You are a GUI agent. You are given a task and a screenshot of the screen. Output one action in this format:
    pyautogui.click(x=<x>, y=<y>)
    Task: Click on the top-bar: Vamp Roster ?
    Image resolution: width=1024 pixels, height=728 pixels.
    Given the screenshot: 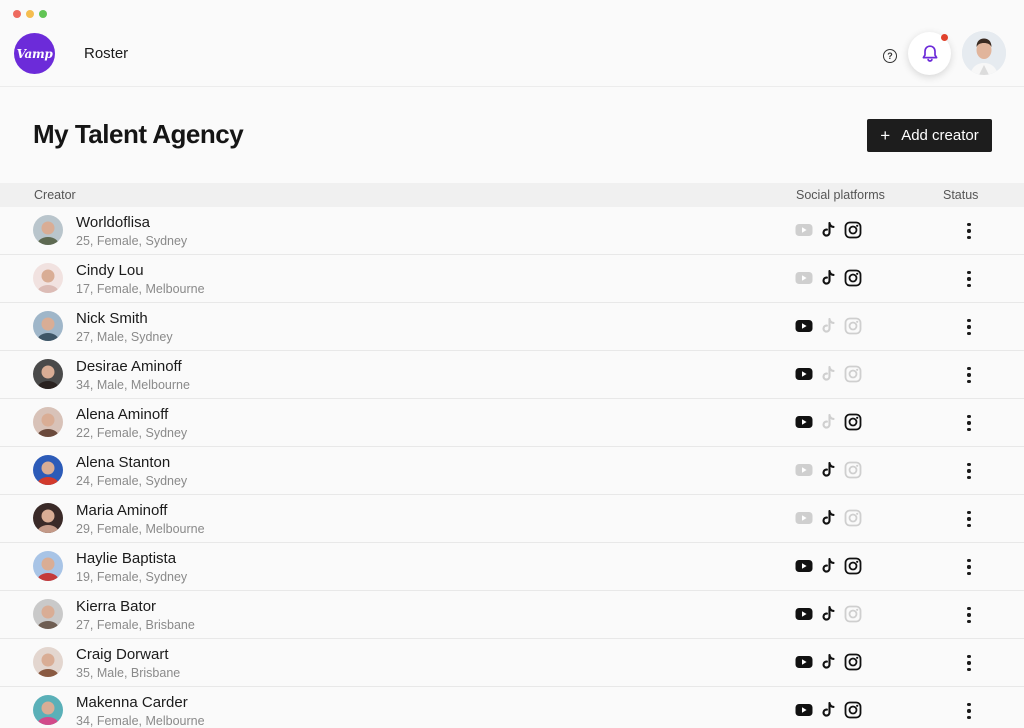 What is the action you would take?
    pyautogui.click(x=512, y=55)
    